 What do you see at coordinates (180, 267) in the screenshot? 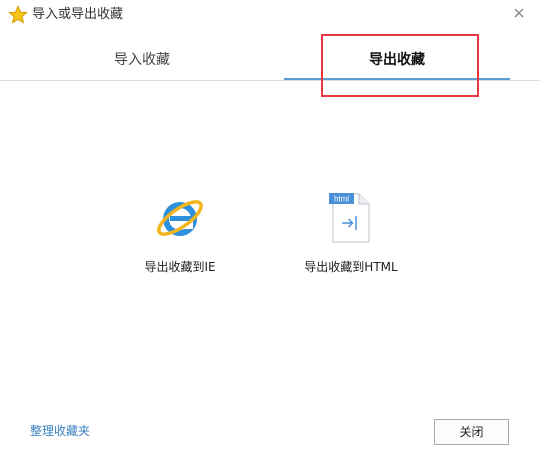
I see `export-to-ie-label: 导出收藏到IE` at bounding box center [180, 267].